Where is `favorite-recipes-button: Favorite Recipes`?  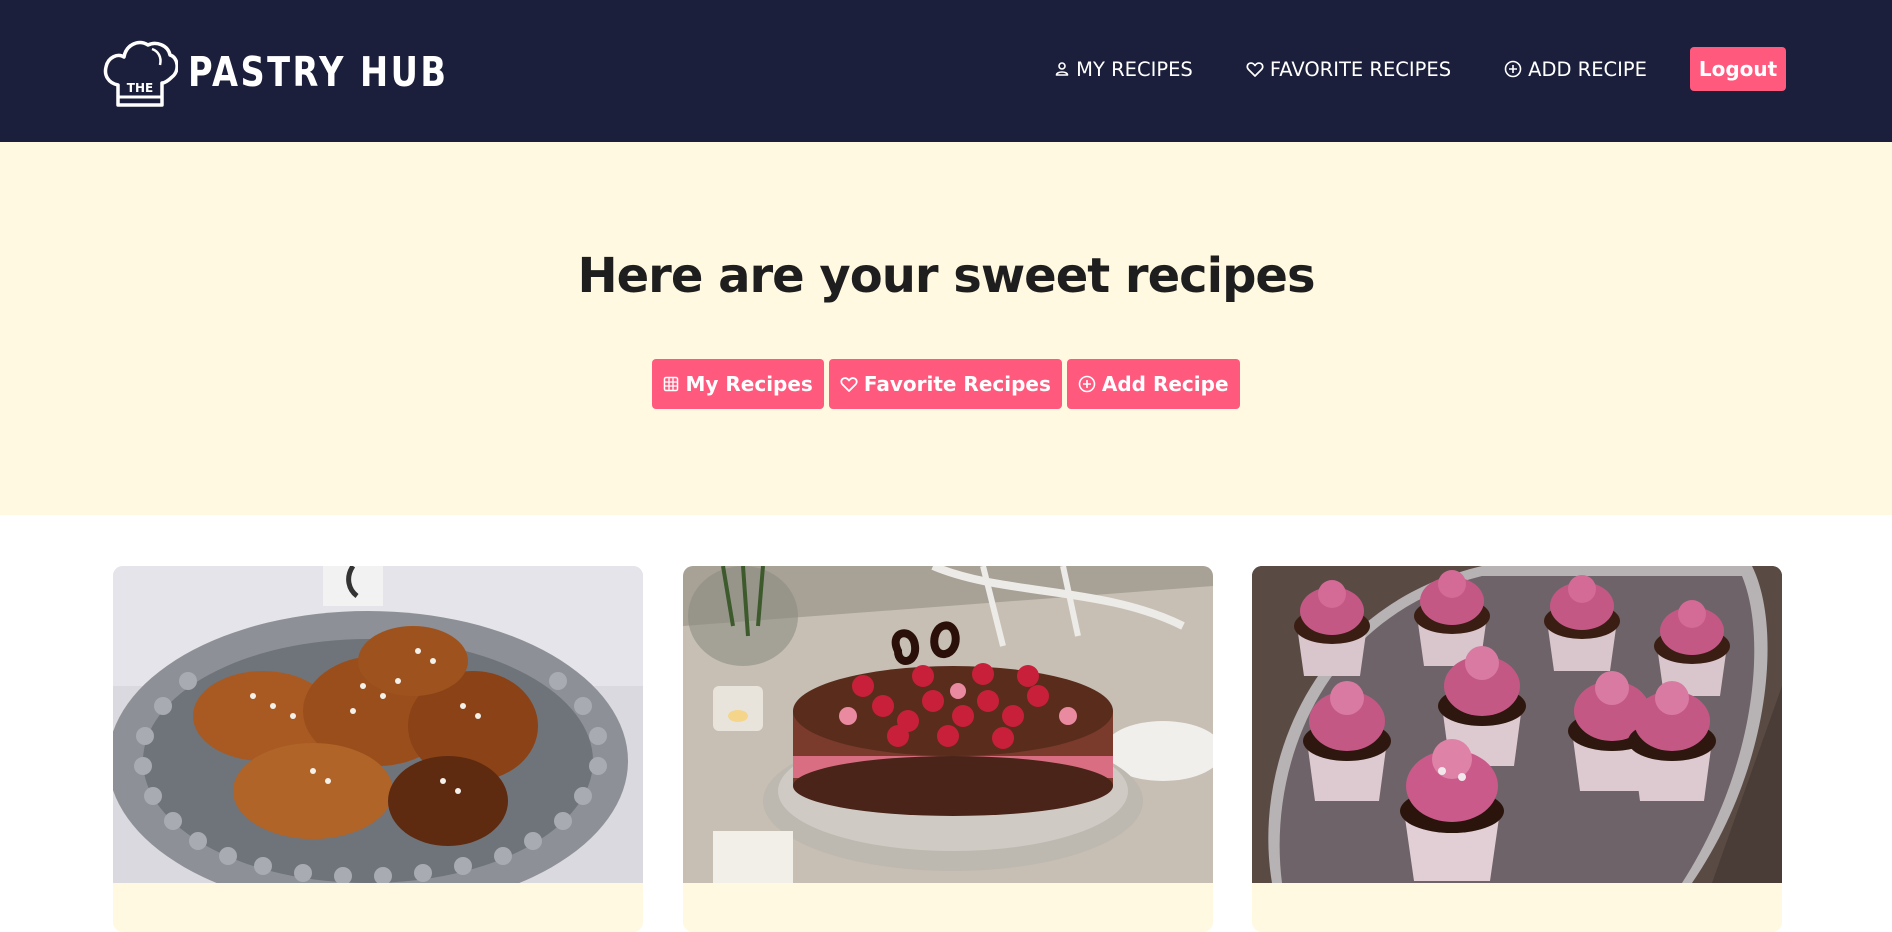 favorite-recipes-button: Favorite Recipes is located at coordinates (945, 384).